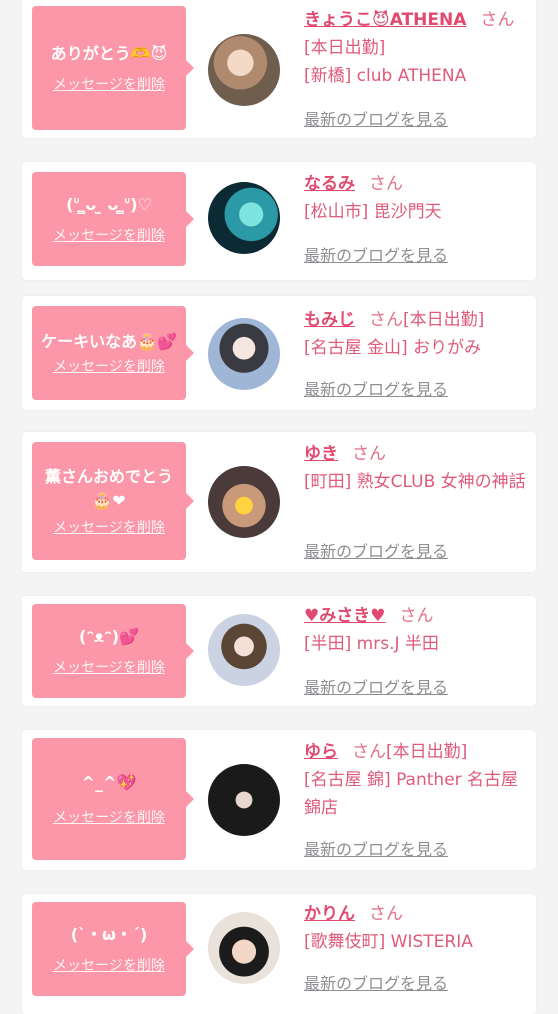 The width and height of the screenshot is (558, 1014). Describe the element at coordinates (113, 68) in the screenshot. I see `message-bubble: ありがとう🫶😈 メッセージを削除` at that location.